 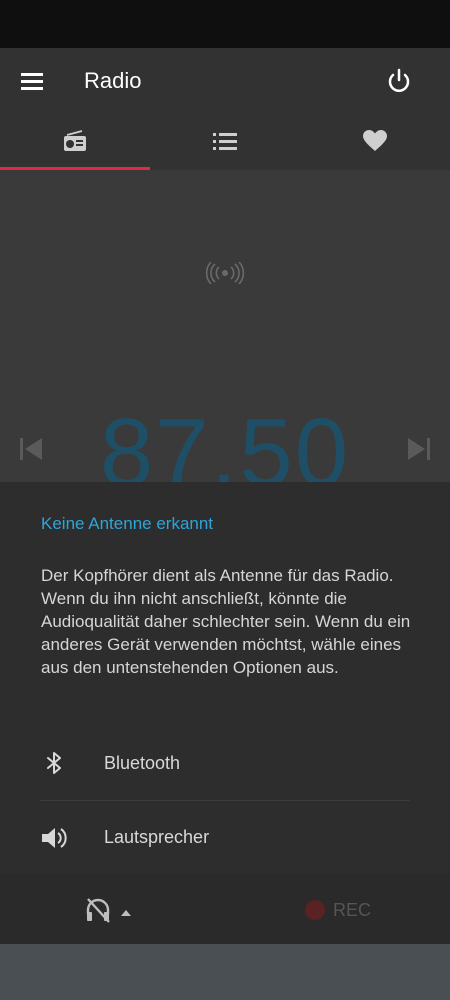 What do you see at coordinates (225, 82) in the screenshot?
I see `app-bar: Radio` at bounding box center [225, 82].